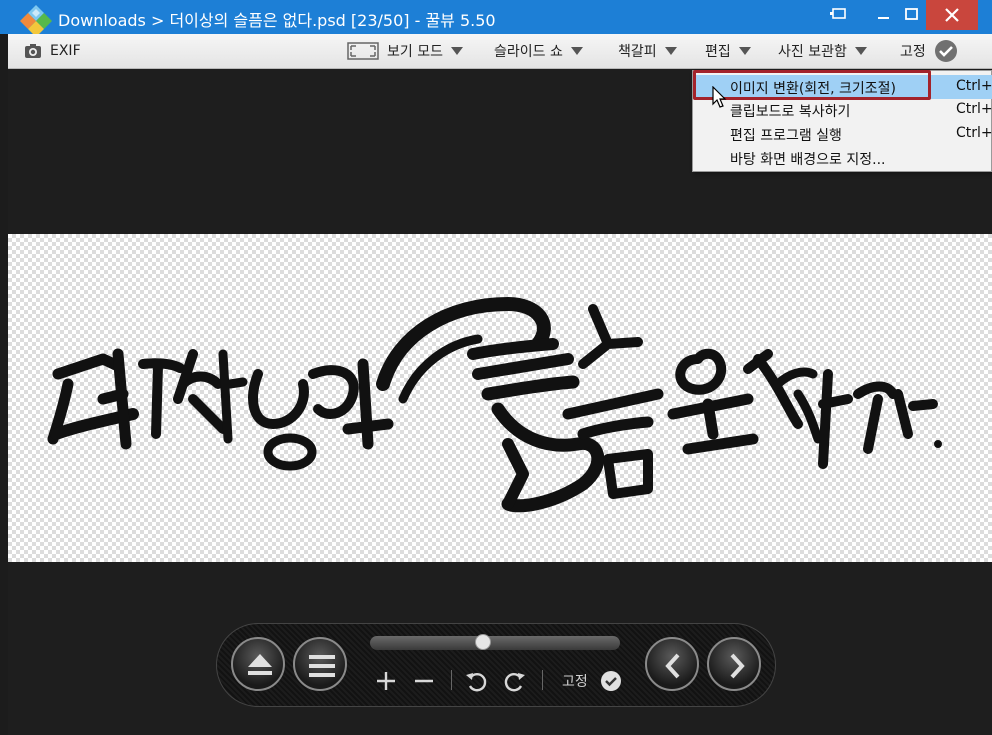 The height and width of the screenshot is (735, 992). I want to click on view-mode-menu: 보기 모드, so click(405, 51).